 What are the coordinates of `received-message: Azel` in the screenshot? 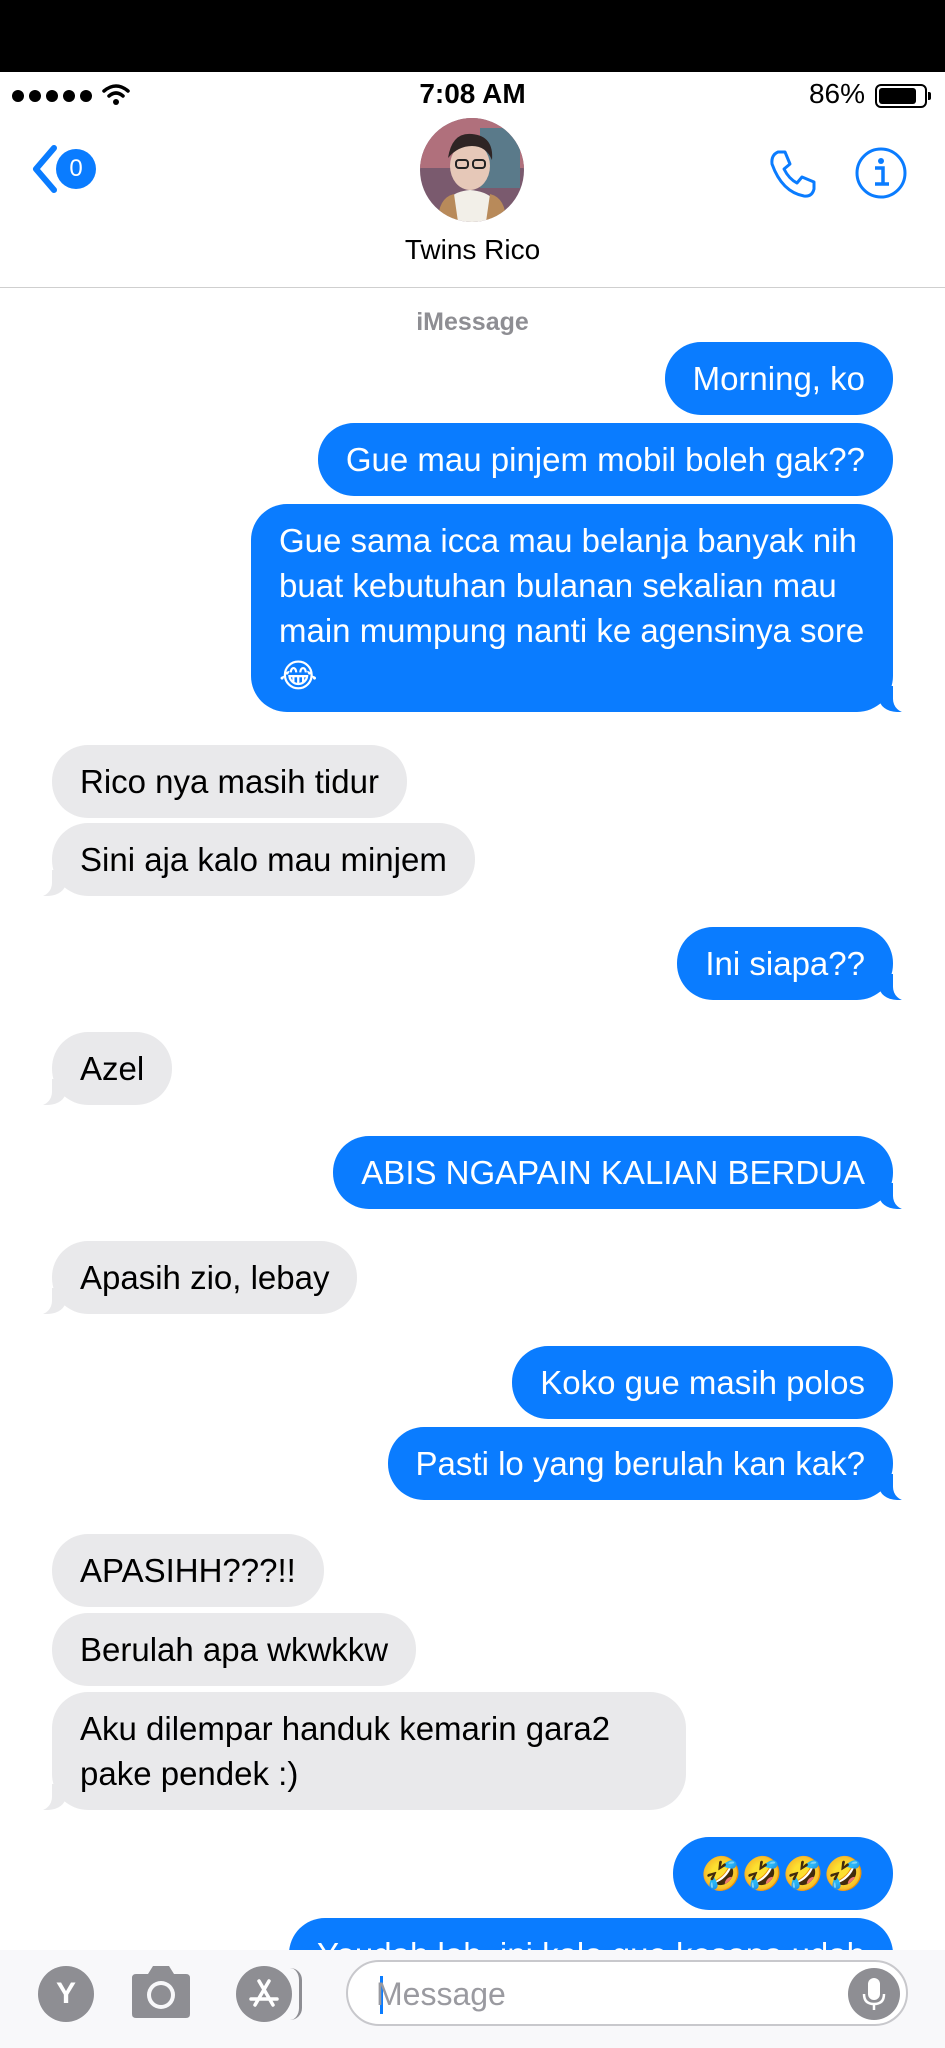 It's located at (98, 1069).